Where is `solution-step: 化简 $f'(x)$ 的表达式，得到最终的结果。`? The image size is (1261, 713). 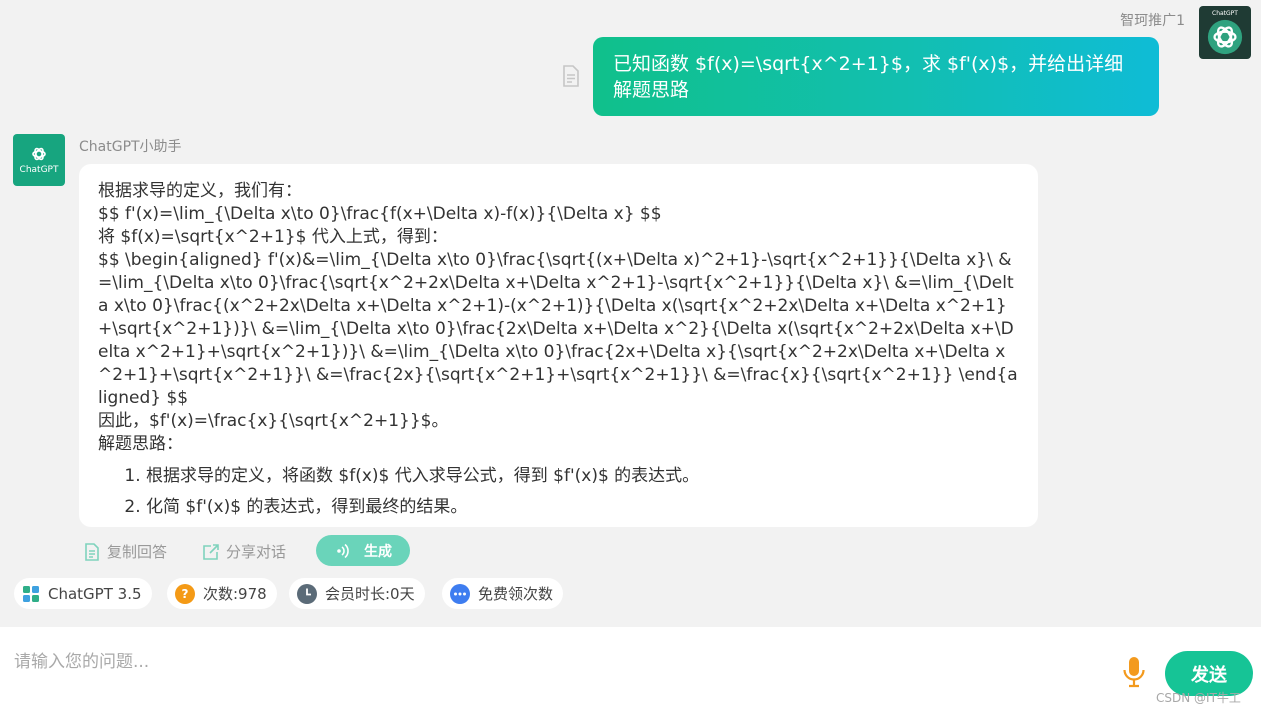 solution-step: 化简 $f'(x)$ 的表达式，得到最终的结果。 is located at coordinates (582, 507).